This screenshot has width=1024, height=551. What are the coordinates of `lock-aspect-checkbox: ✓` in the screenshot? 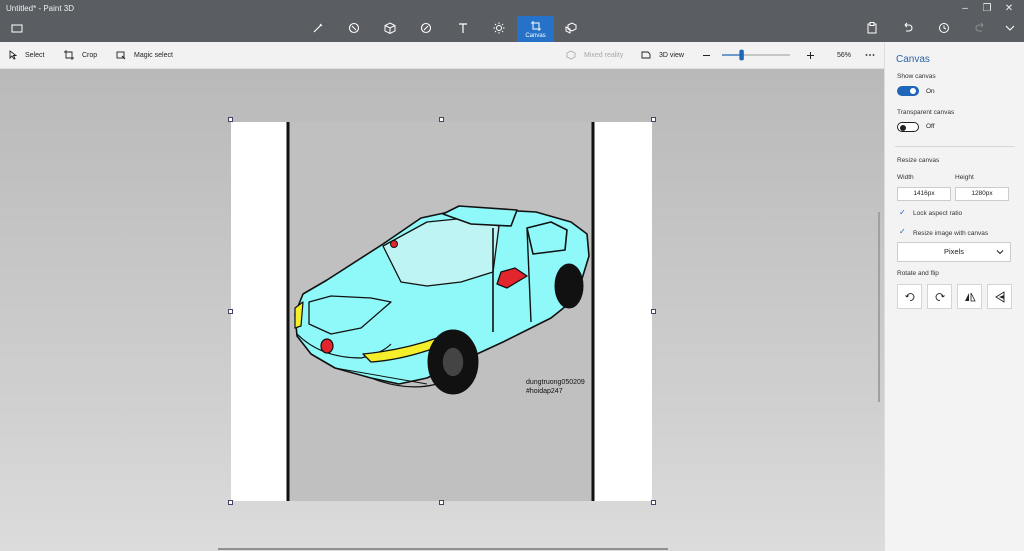 It's located at (902, 212).